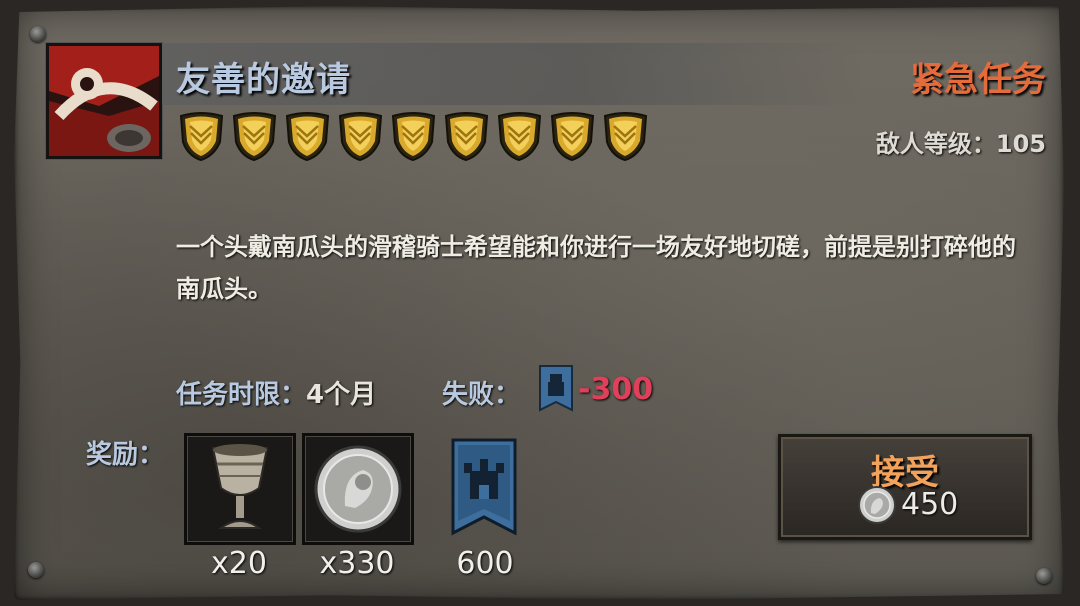 This screenshot has width=1080, height=606. I want to click on quest-title: 友善的邀请, so click(263, 80).